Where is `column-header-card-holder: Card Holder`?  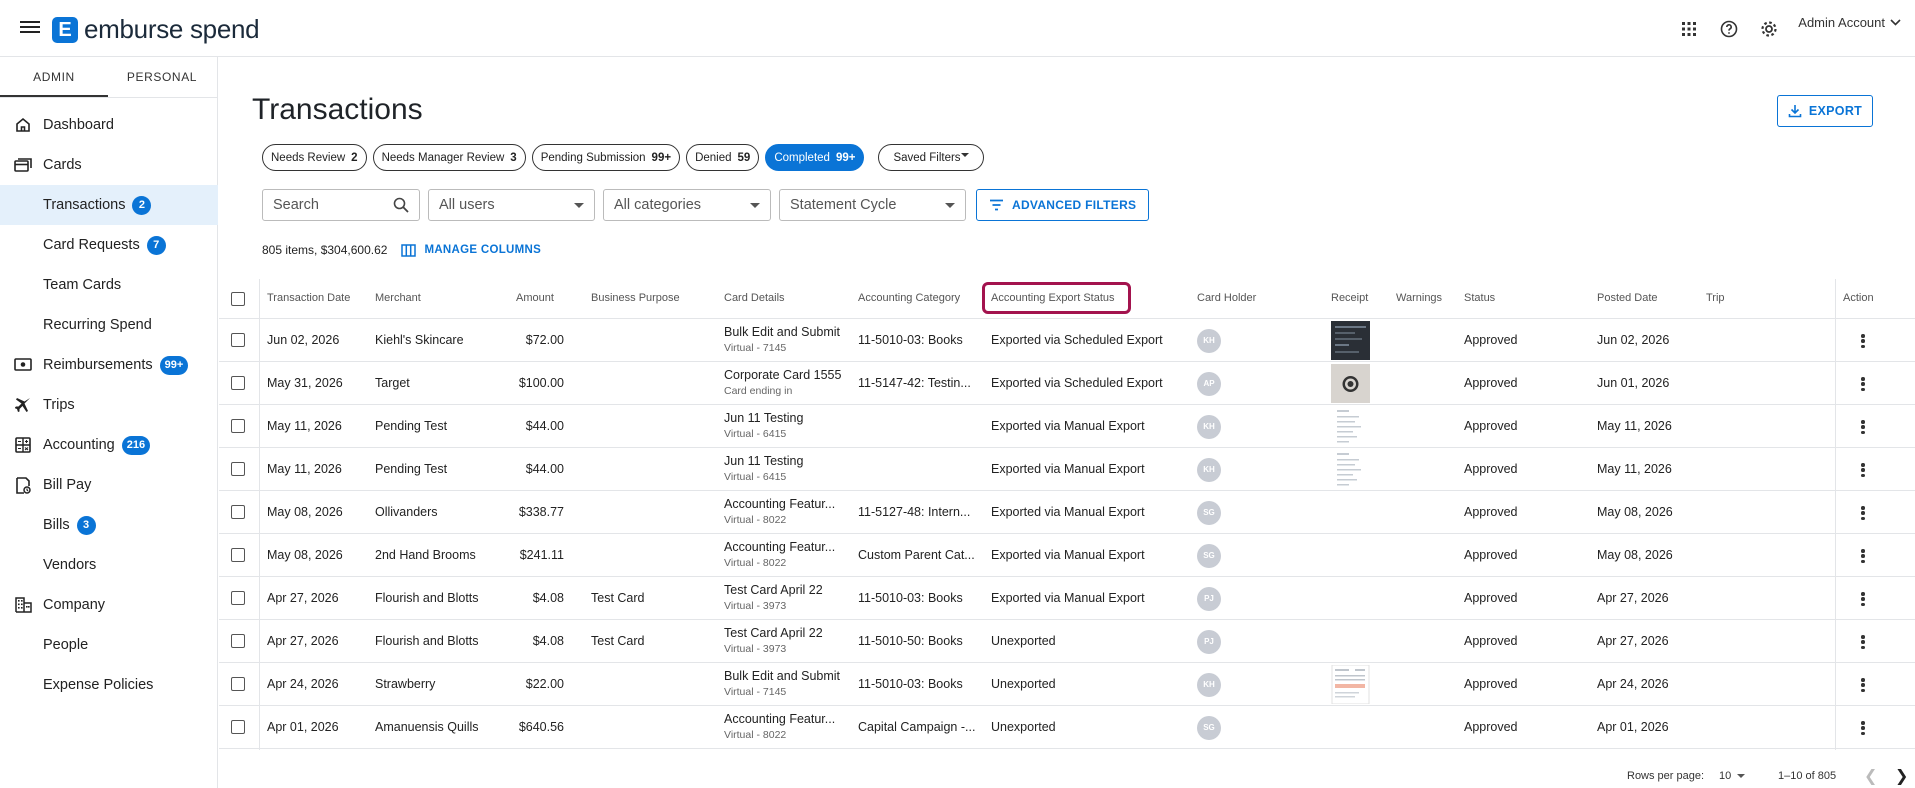
column-header-card-holder: Card Holder is located at coordinates (1226, 298).